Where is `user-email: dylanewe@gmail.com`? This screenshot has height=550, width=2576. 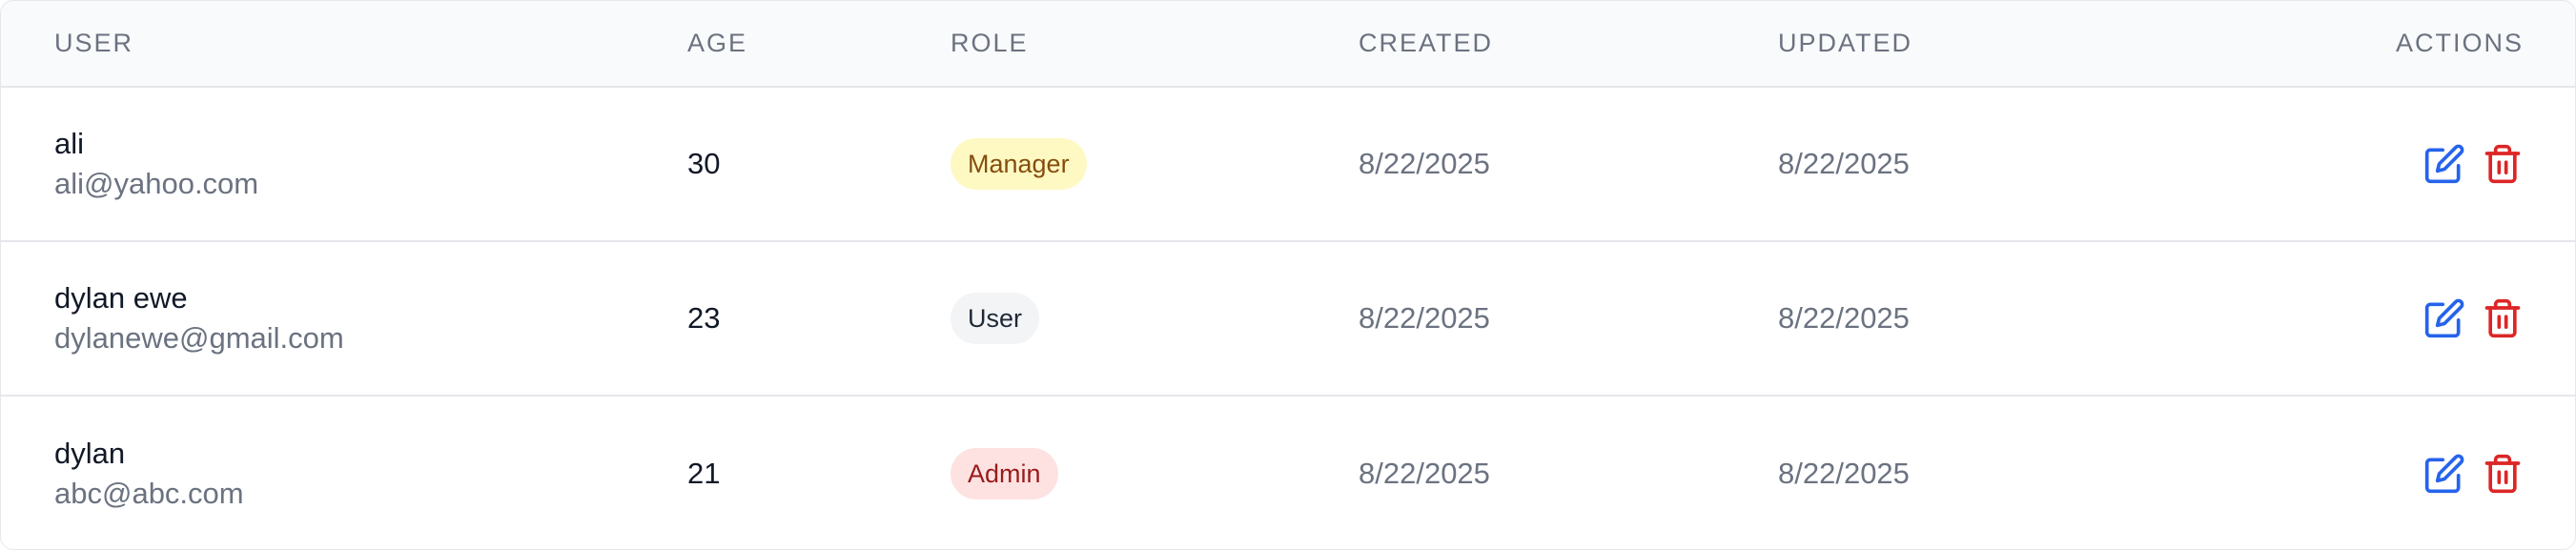
user-email: dylanewe@gmail.com is located at coordinates (199, 338).